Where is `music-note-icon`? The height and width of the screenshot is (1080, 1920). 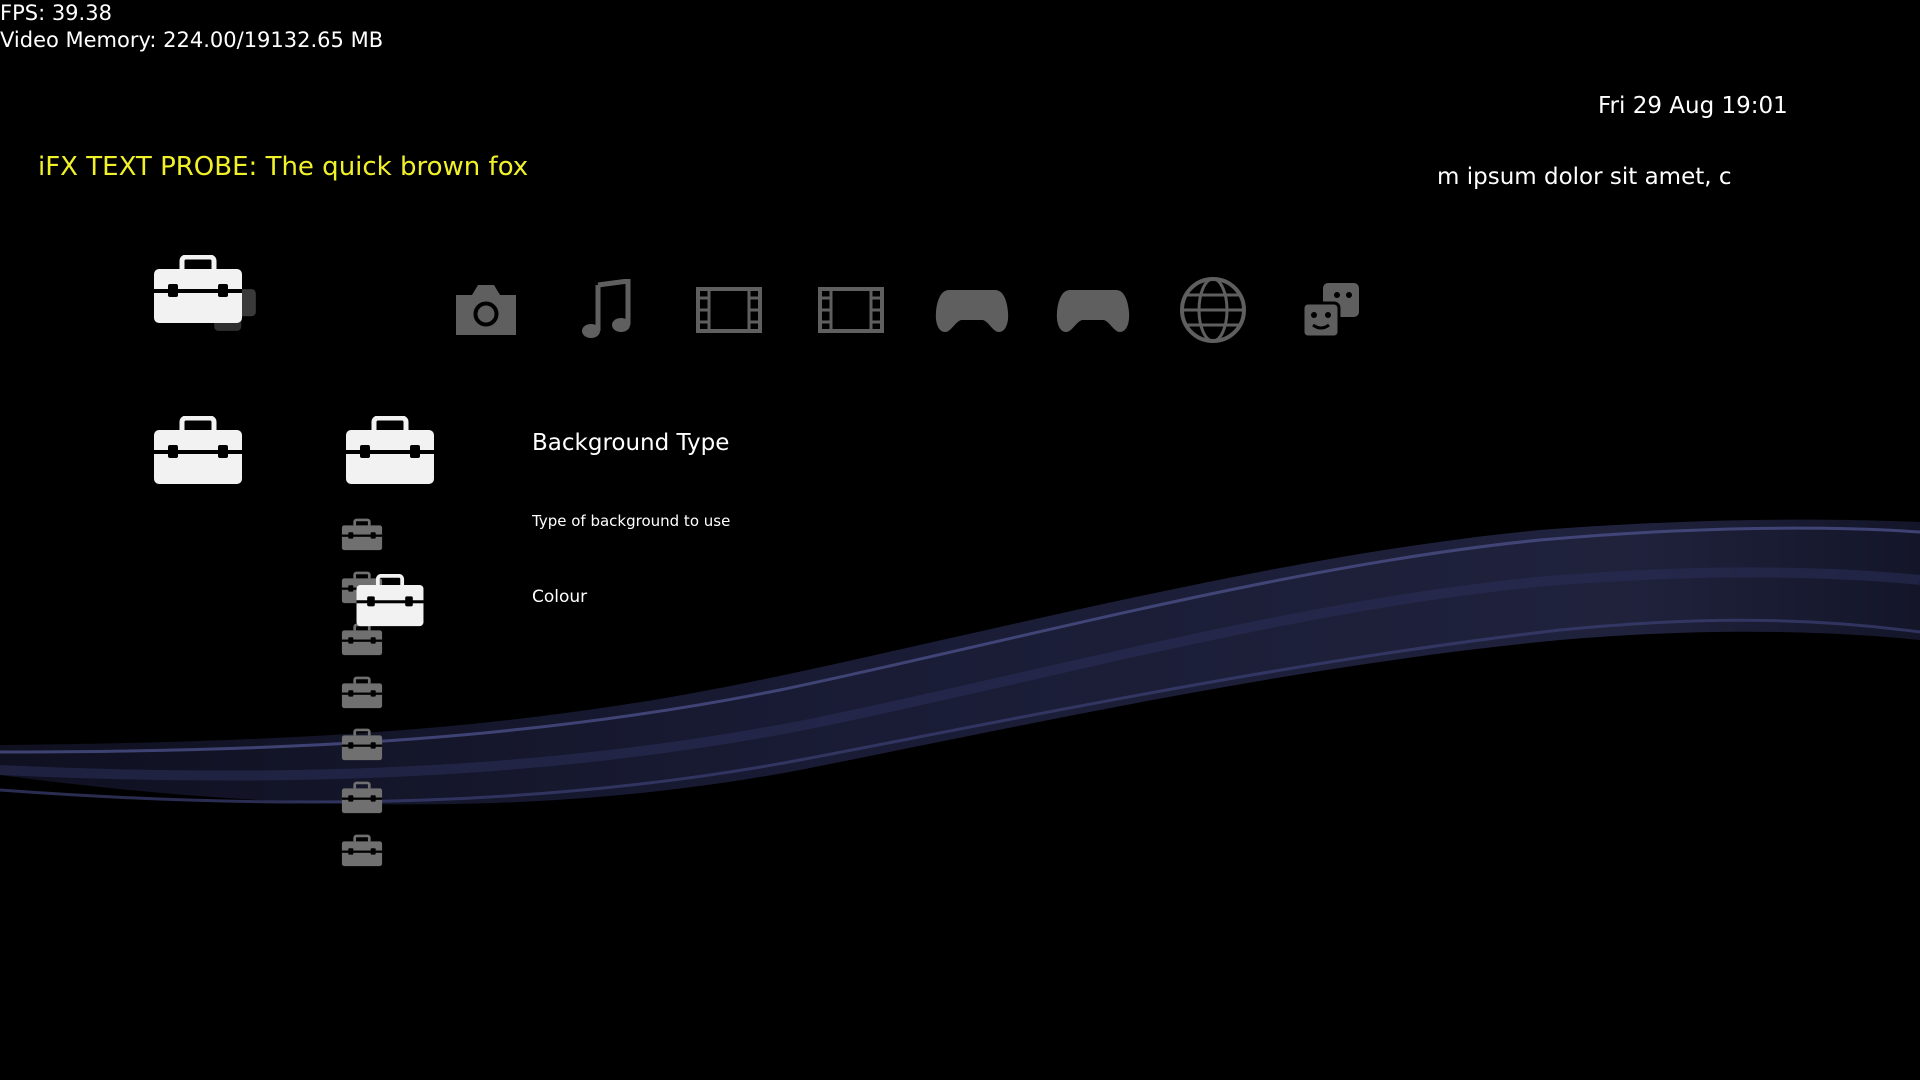 music-note-icon is located at coordinates (608, 310).